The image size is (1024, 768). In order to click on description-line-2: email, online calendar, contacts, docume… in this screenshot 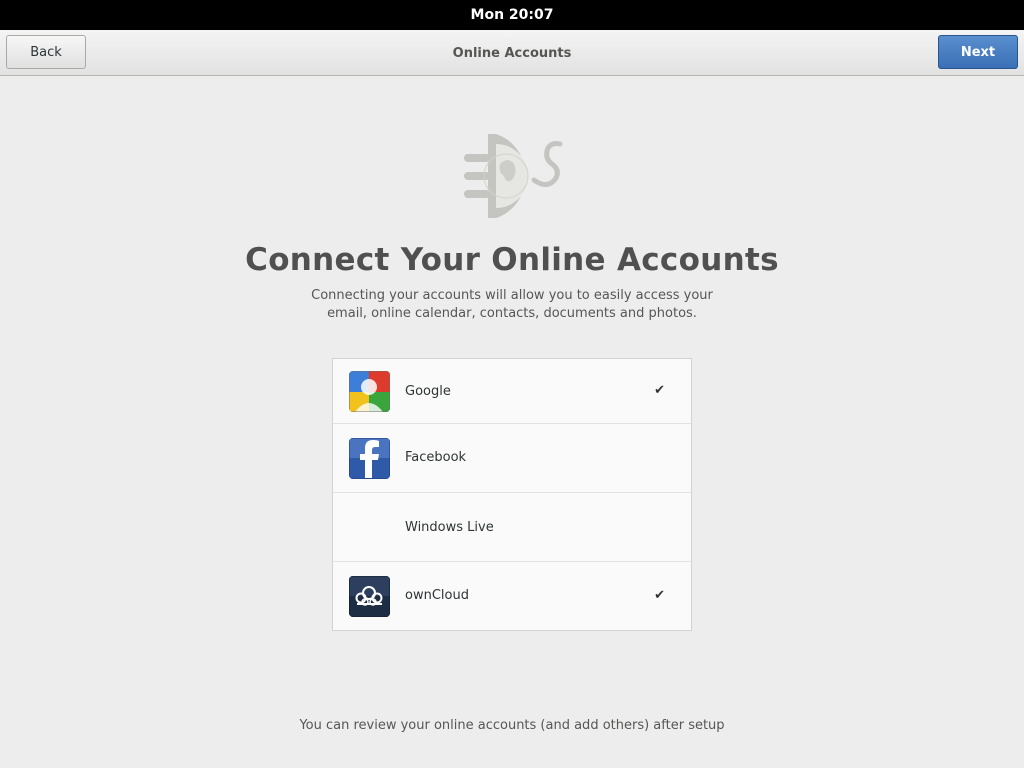, I will do `click(512, 313)`.